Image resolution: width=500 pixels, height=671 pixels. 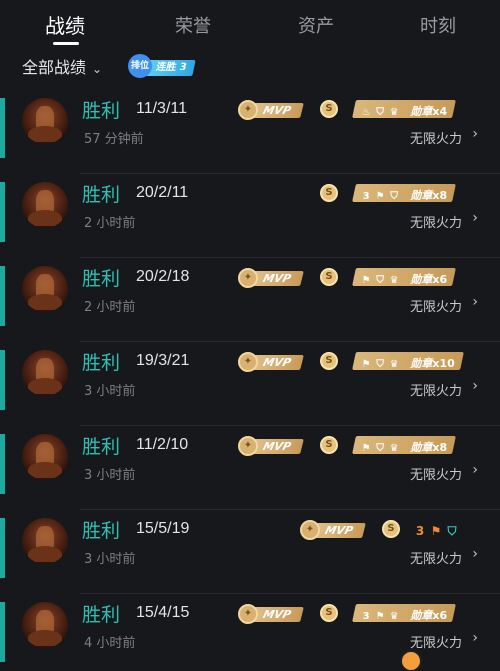 What do you see at coordinates (366, 112) in the screenshot?
I see `flame-icon: ♨` at bounding box center [366, 112].